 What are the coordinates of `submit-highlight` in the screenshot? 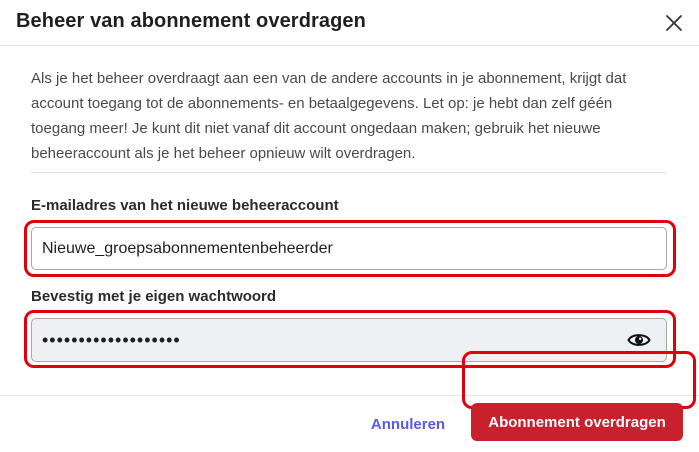 It's located at (579, 380).